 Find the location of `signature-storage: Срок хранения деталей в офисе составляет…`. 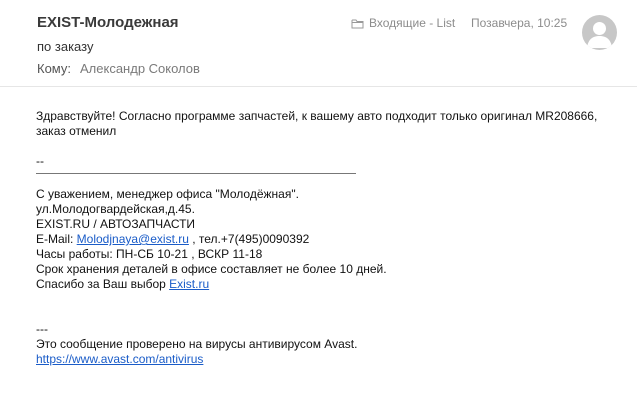

signature-storage: Срок хранения деталей в офисе составляет… is located at coordinates (211, 269).